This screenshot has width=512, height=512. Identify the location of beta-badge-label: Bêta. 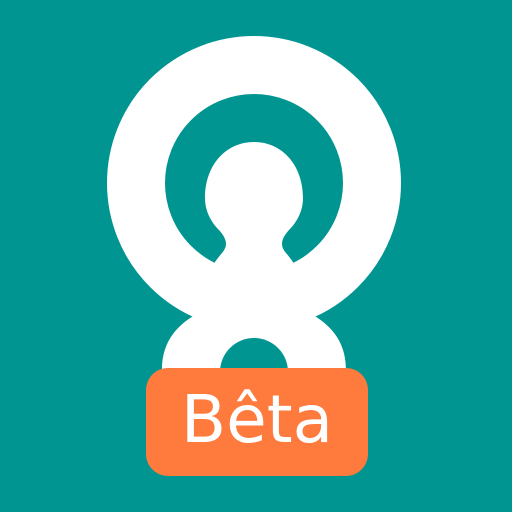
(257, 419).